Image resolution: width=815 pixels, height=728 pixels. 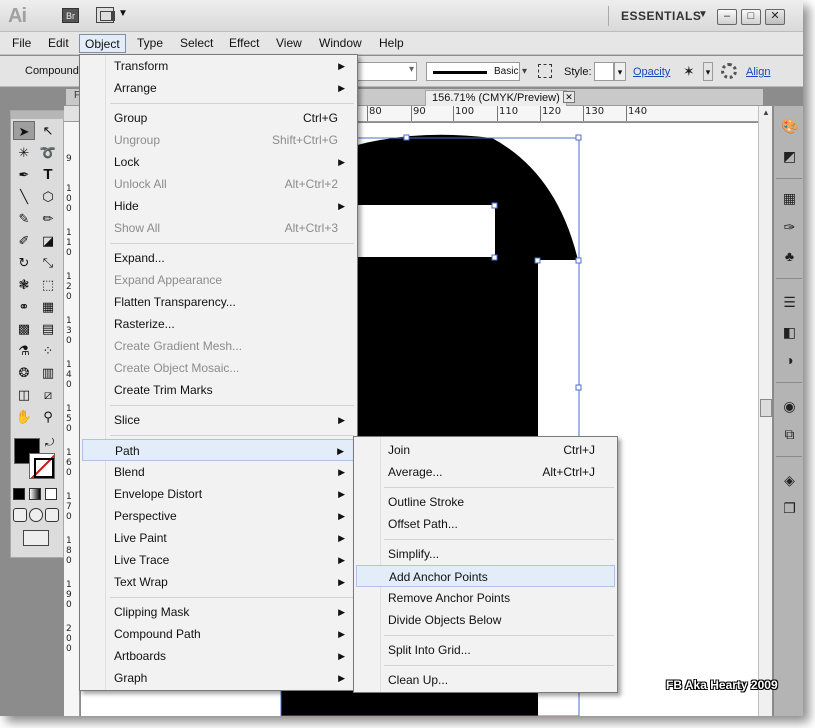 I want to click on menu-item-create-trim-marks: Create Trim Marks, so click(x=218, y=390).